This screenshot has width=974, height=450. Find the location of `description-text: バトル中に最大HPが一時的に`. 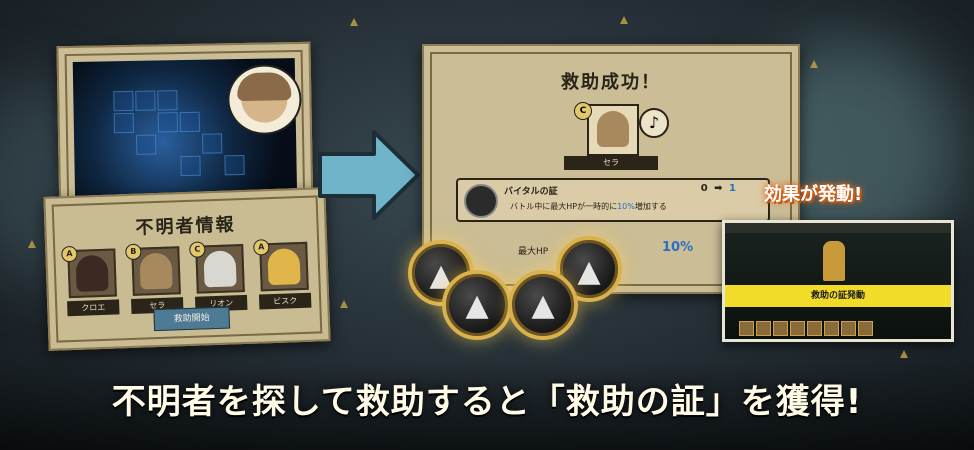

description-text: バトル中に最大HPが一時的に is located at coordinates (564, 206).